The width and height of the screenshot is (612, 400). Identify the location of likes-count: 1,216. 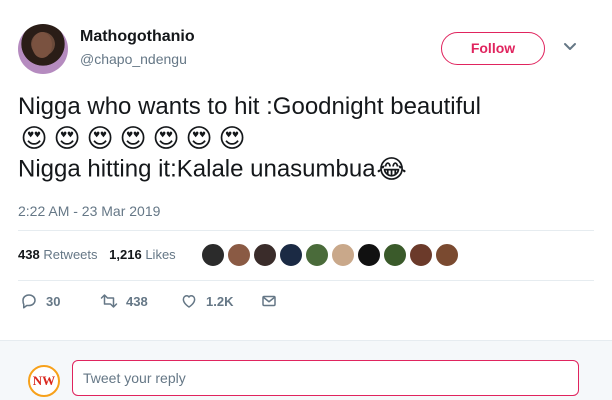
(125, 254).